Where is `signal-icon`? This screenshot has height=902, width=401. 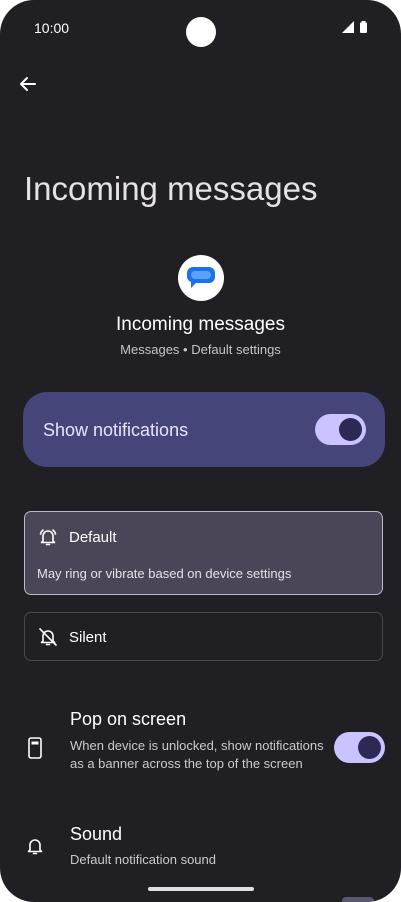
signal-icon is located at coordinates (348, 27).